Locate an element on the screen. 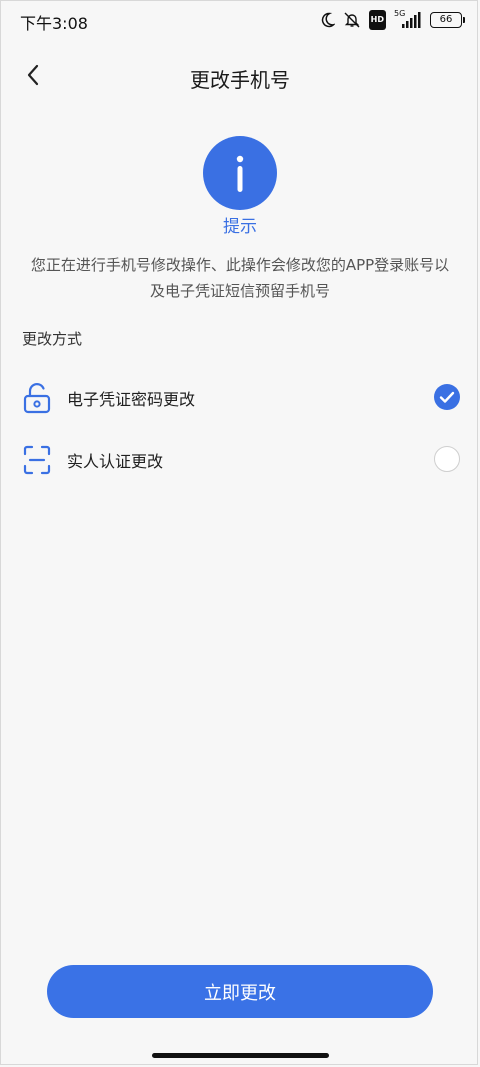 The height and width of the screenshot is (1067, 480). option-face-verification: 实人认证更改 is located at coordinates (240, 460).